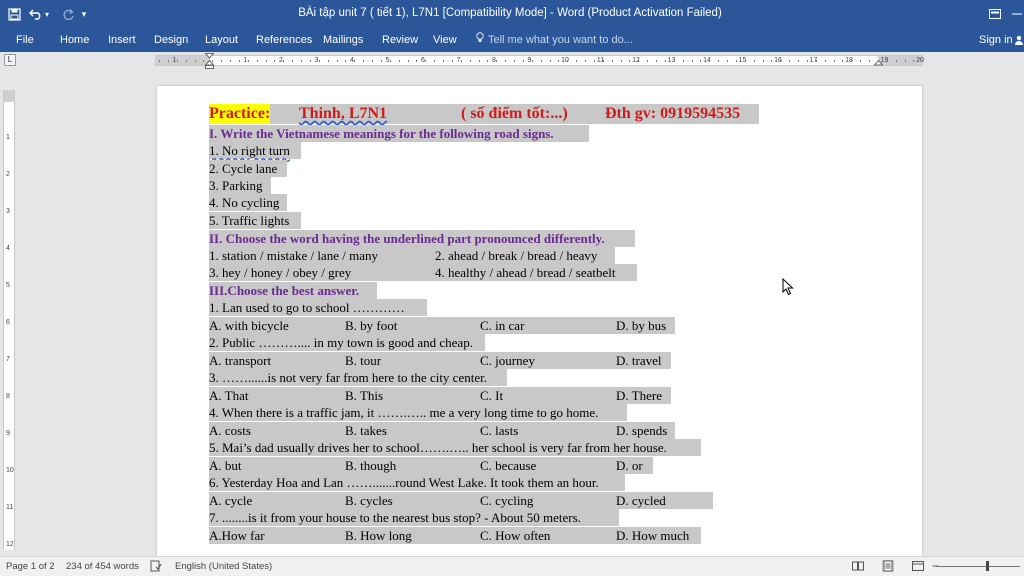  I want to click on answer-3c: C. It, so click(492, 395).